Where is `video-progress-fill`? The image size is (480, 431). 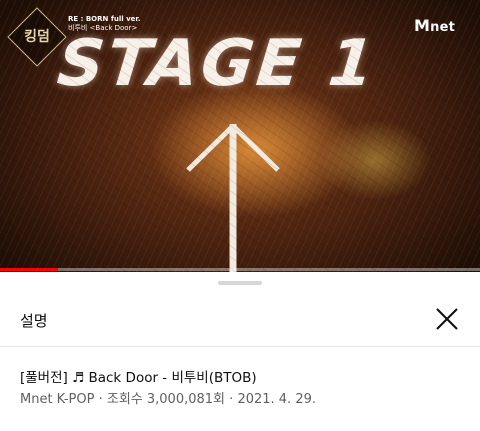 video-progress-fill is located at coordinates (29, 269).